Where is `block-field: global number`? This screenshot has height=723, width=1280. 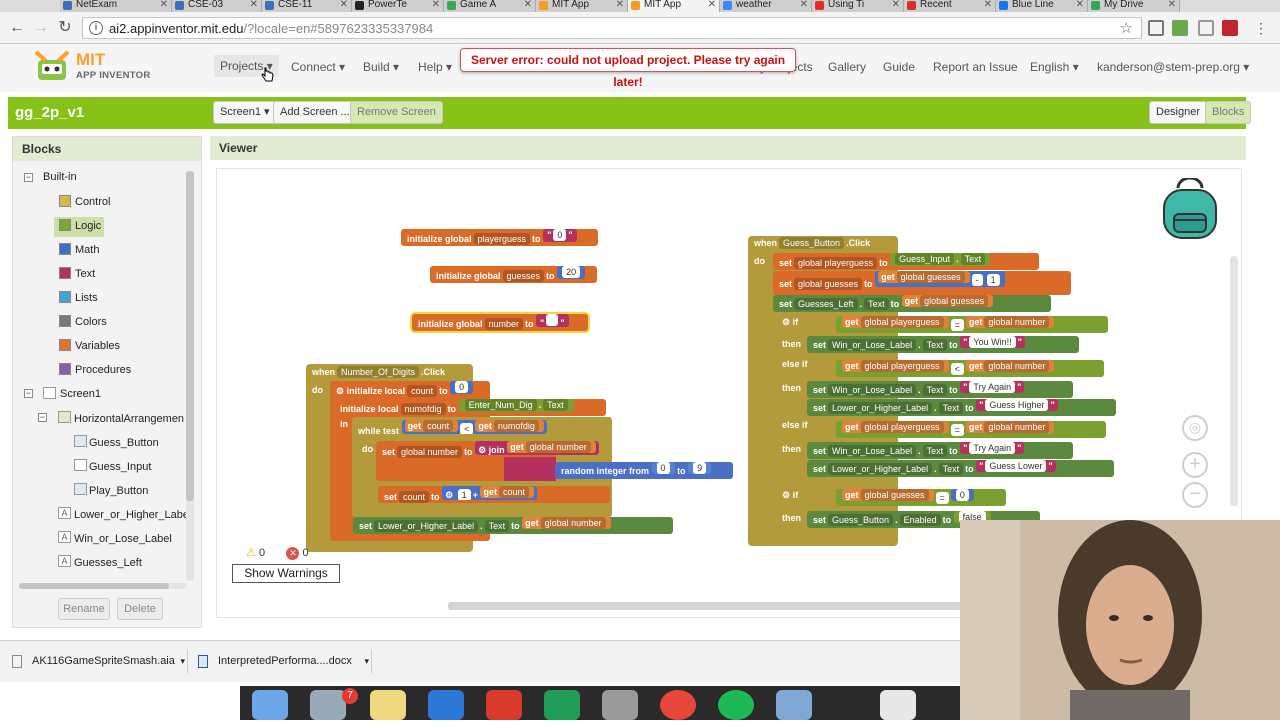 block-field: global number is located at coordinates (1017, 427).